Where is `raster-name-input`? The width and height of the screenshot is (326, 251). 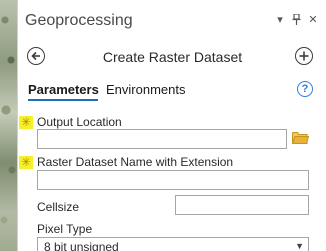
raster-name-input is located at coordinates (173, 180).